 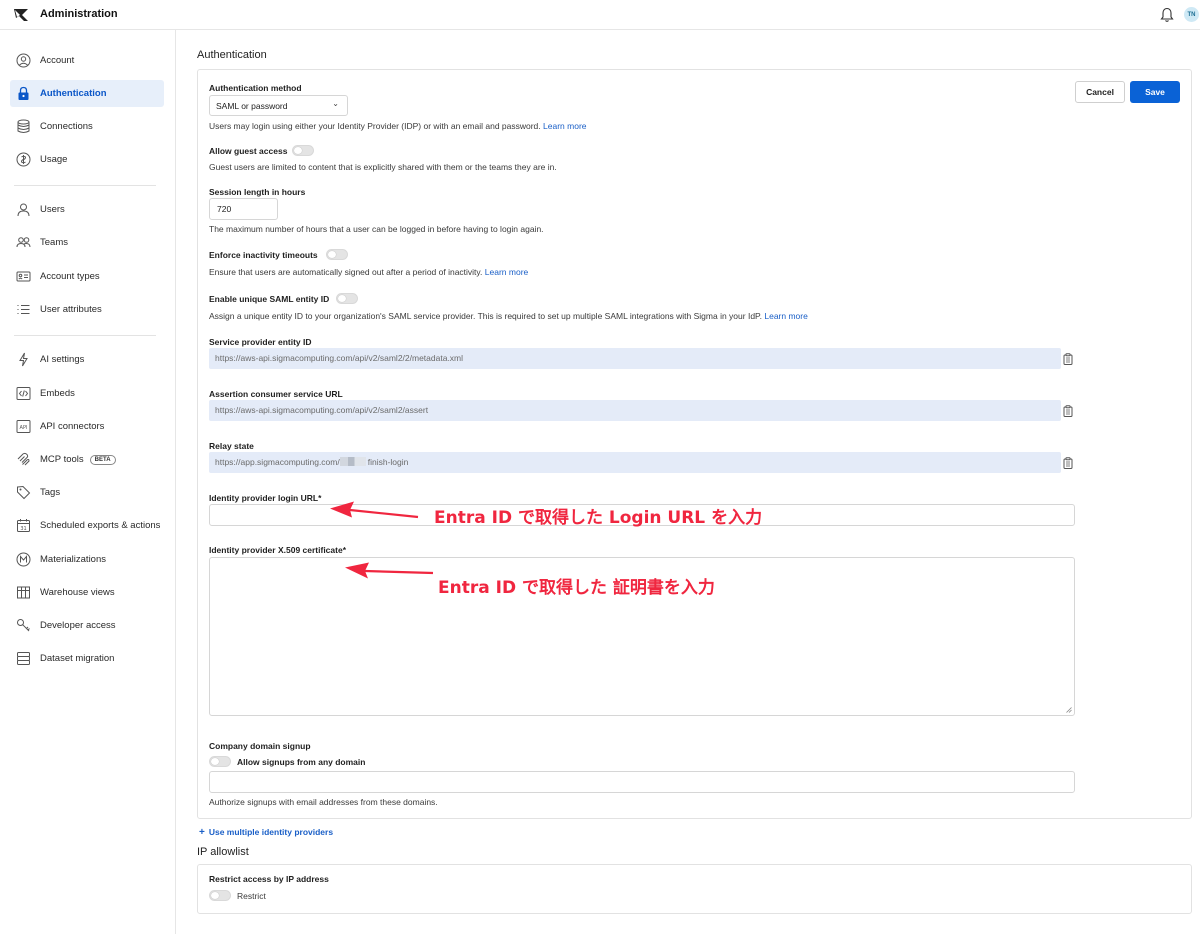 I want to click on sidebar-item-api-connectors: API API connectors, so click(x=87, y=426).